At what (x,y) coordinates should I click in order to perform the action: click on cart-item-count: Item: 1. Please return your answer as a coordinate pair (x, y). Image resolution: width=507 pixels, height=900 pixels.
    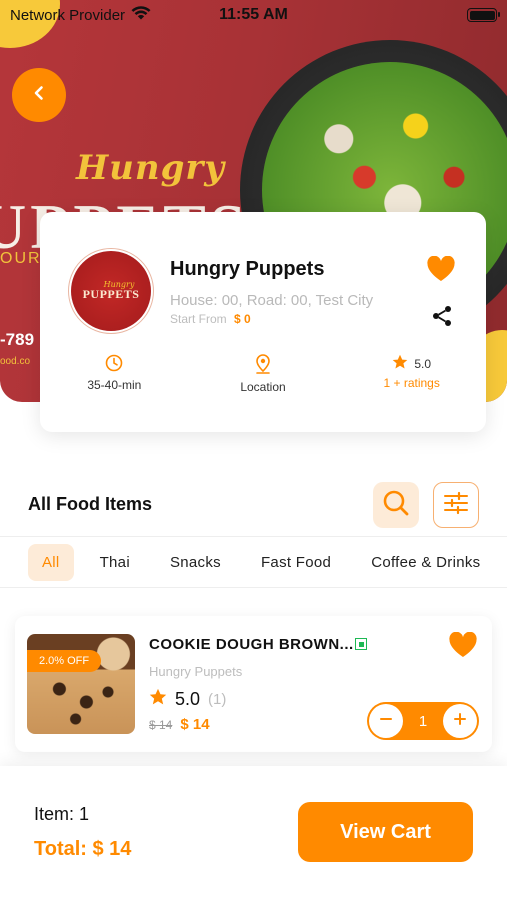
    Looking at the image, I should click on (62, 814).